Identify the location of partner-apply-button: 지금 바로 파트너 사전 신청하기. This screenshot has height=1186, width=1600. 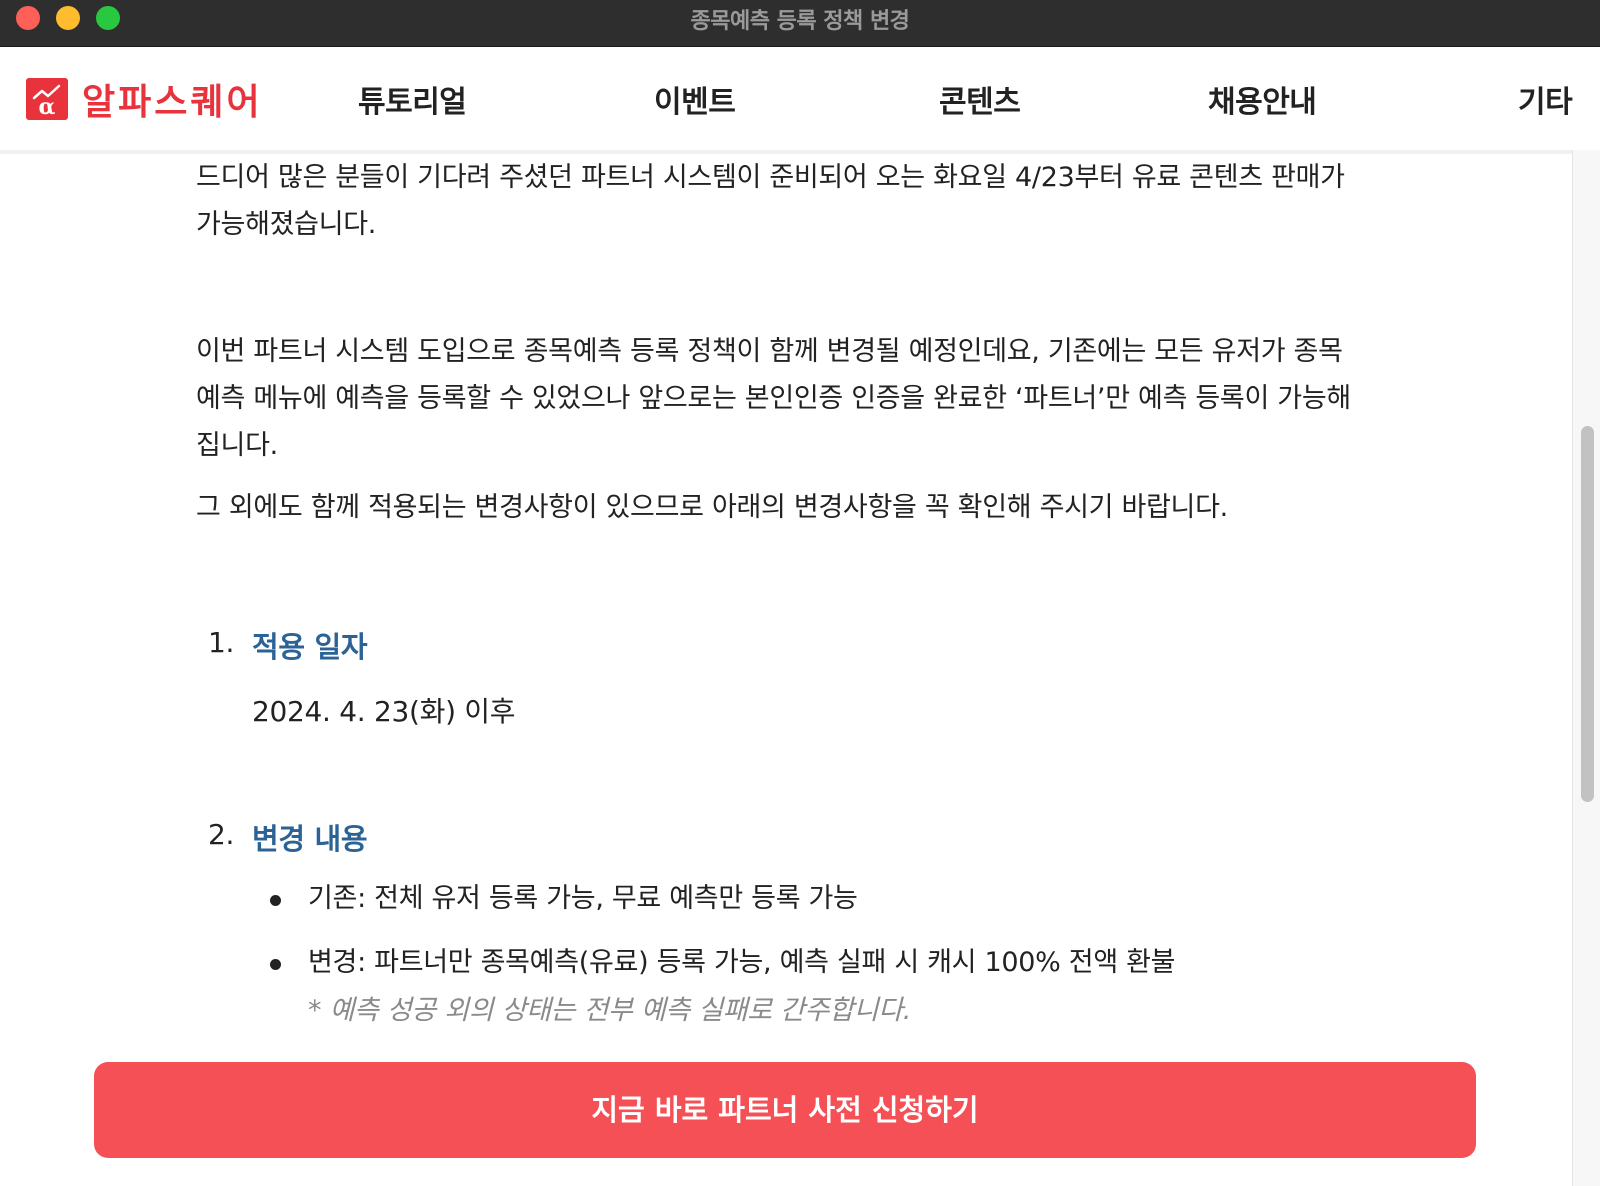
(785, 1110).